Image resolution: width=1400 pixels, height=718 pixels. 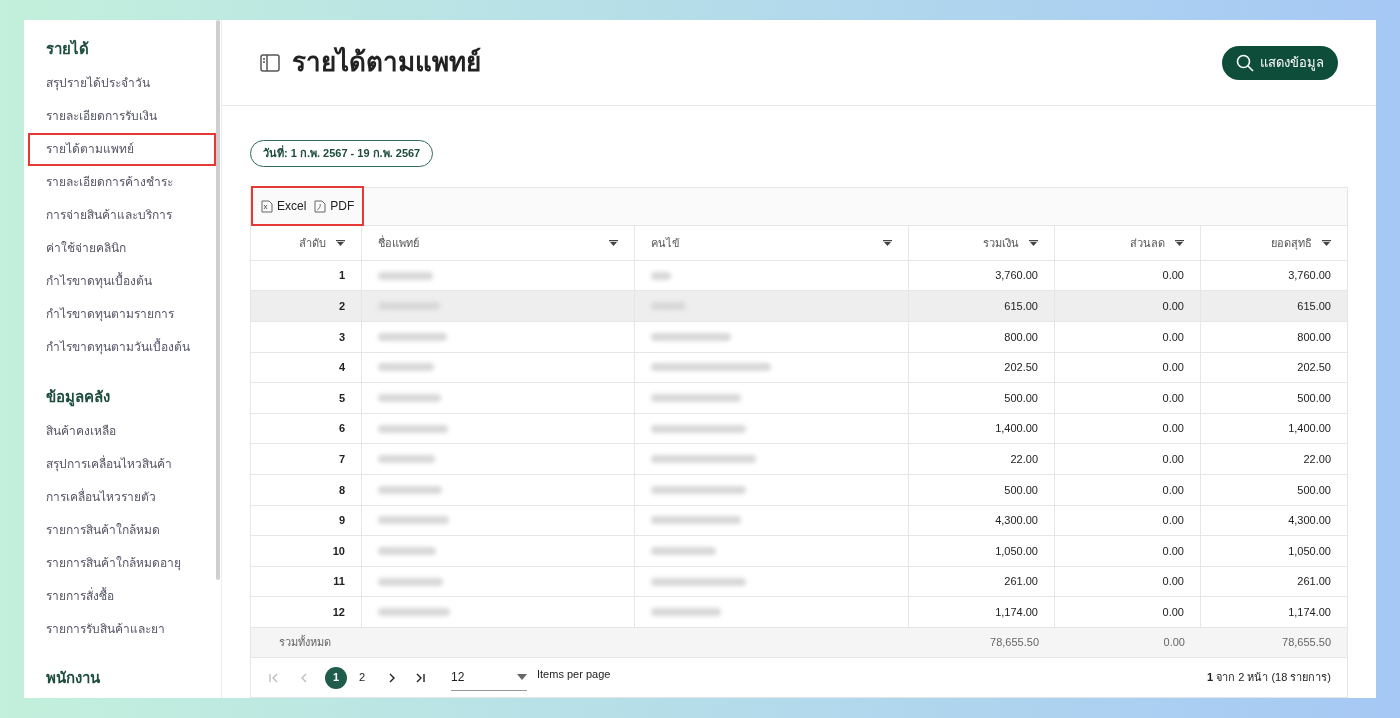 What do you see at coordinates (574, 675) in the screenshot?
I see `page-size-label: Items per page` at bounding box center [574, 675].